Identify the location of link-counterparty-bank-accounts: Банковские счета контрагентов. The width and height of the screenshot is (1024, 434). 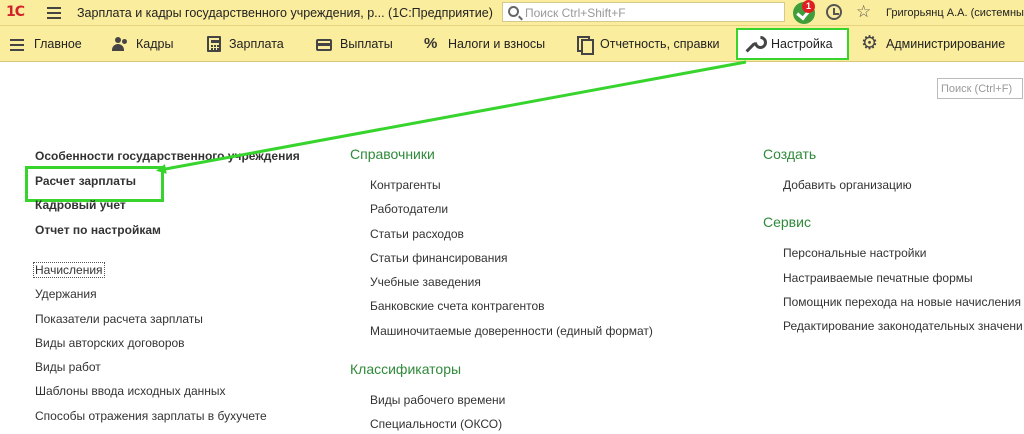
(511, 311).